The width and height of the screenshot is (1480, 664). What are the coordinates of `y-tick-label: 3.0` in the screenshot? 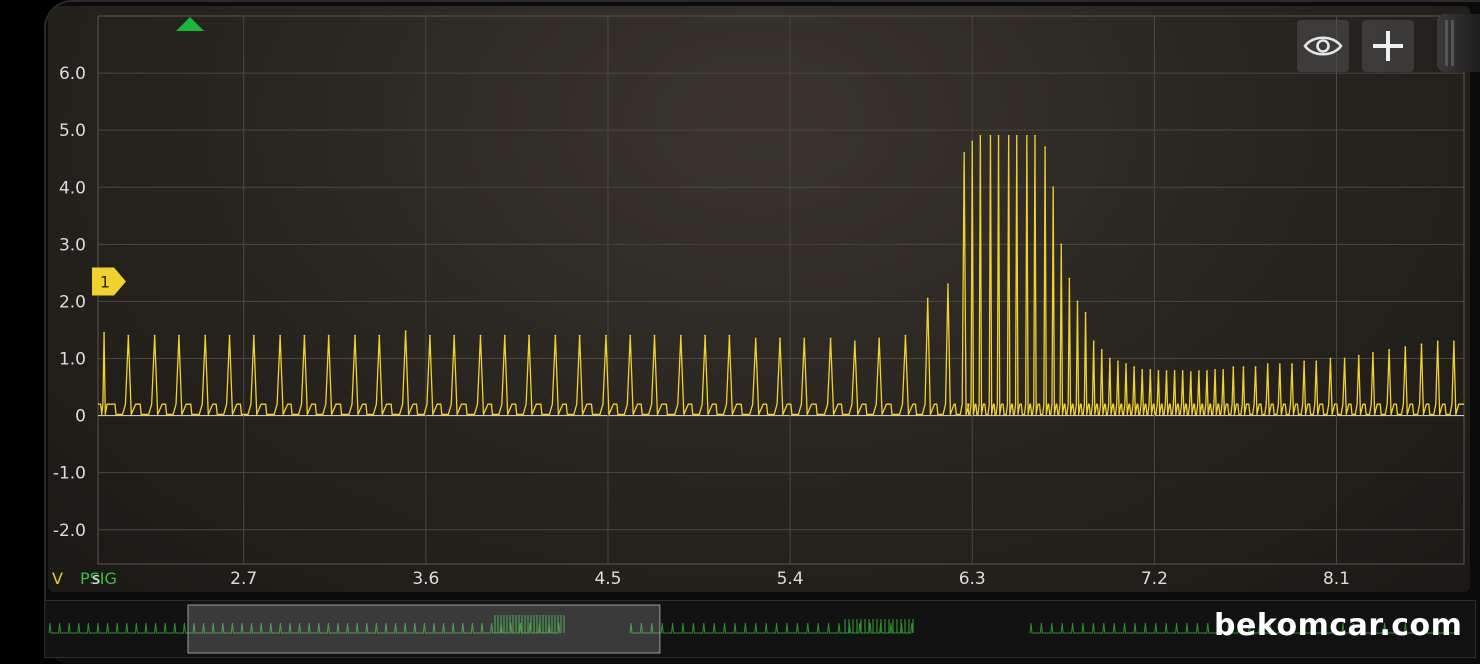 It's located at (72, 245).